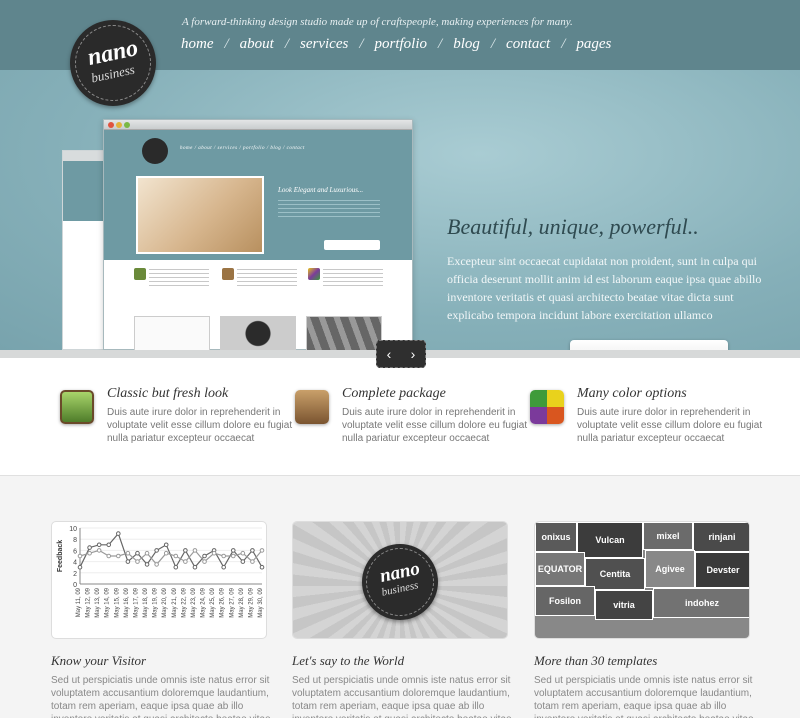  I want to click on portfolio-image-logo: nano business, so click(400, 580).